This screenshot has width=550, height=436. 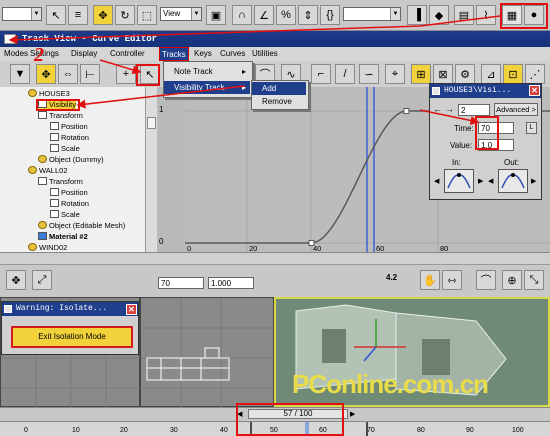 I want to click on out-next-icon: ▶, so click(x=533, y=181).